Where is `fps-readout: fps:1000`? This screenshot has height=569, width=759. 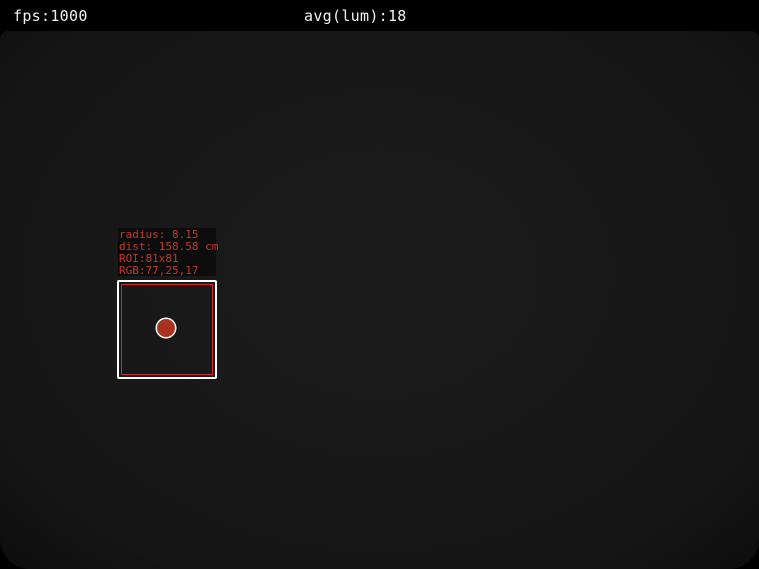
fps-readout: fps:1000 is located at coordinates (50, 16).